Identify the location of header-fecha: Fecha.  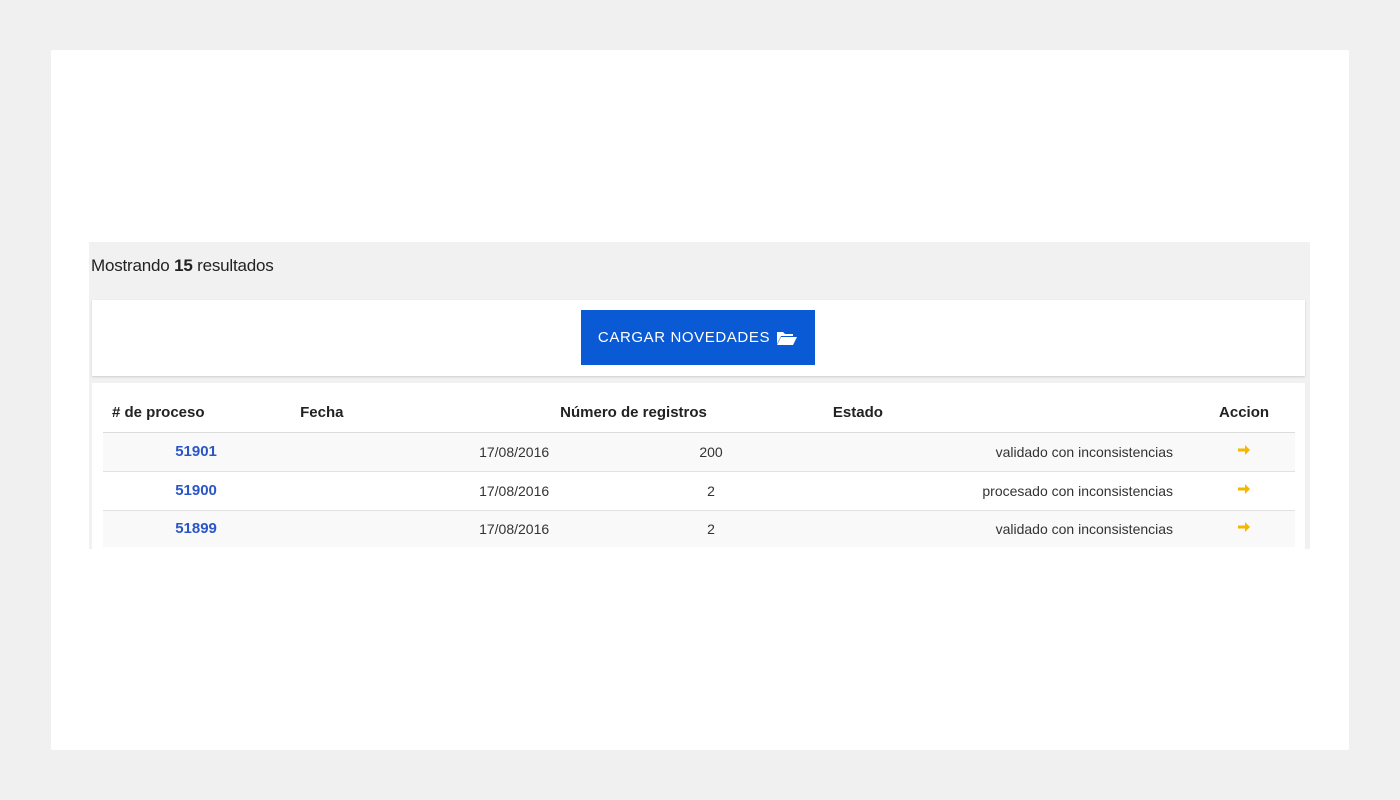
(419, 413).